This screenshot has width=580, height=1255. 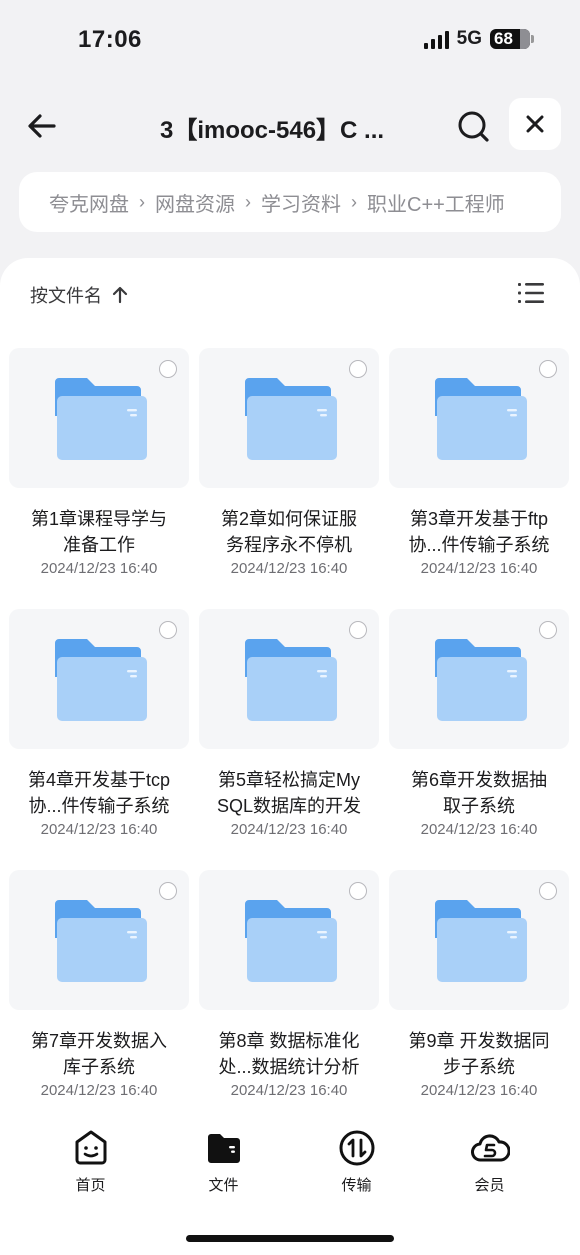 What do you see at coordinates (479, 532) in the screenshot?
I see `folder-name: 第3章开发基于ftp 协...件传输子系统` at bounding box center [479, 532].